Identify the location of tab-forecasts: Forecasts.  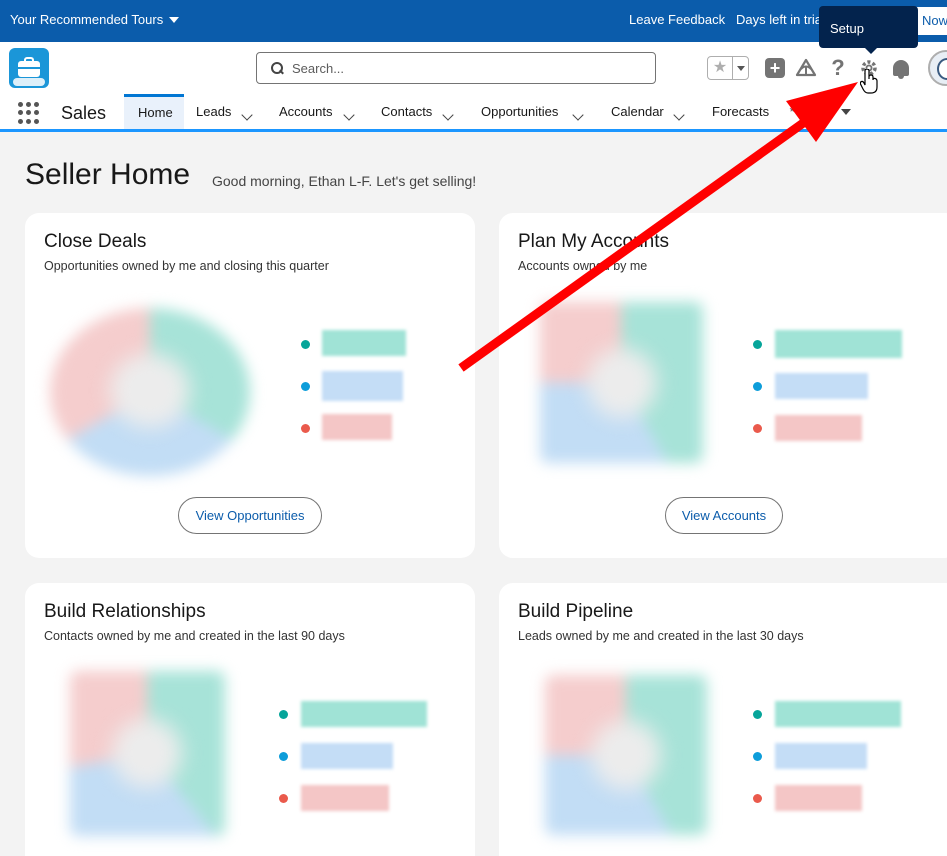
(746, 111).